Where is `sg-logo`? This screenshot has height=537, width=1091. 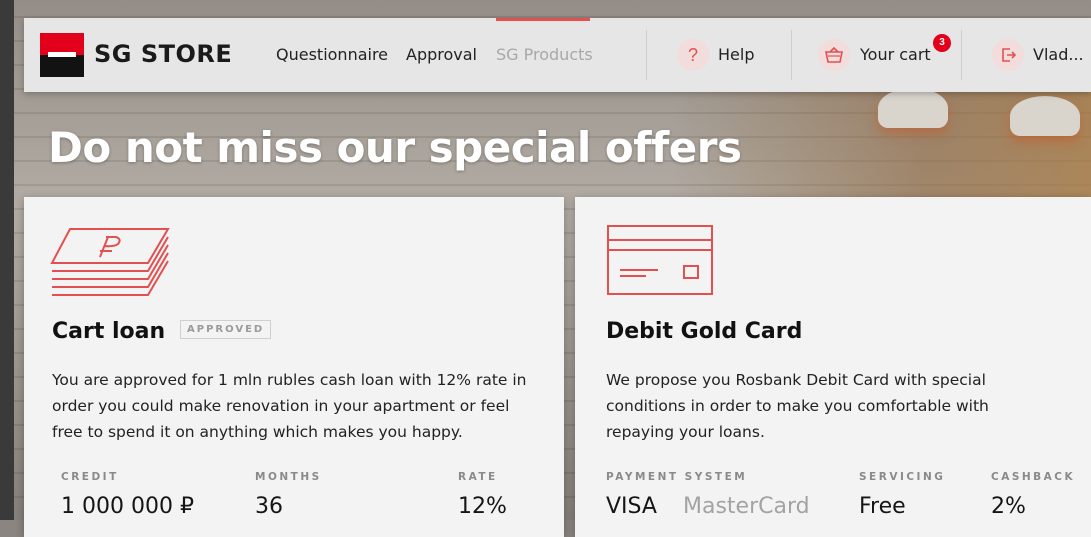 sg-logo is located at coordinates (62, 55).